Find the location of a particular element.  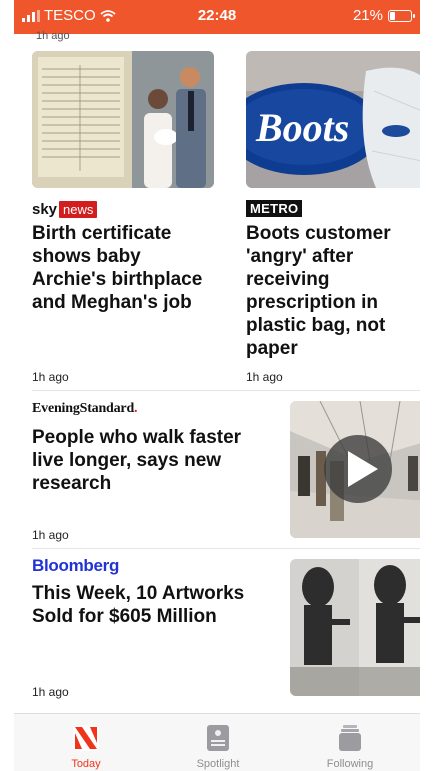

birth-certificate-photo is located at coordinates (123, 119).